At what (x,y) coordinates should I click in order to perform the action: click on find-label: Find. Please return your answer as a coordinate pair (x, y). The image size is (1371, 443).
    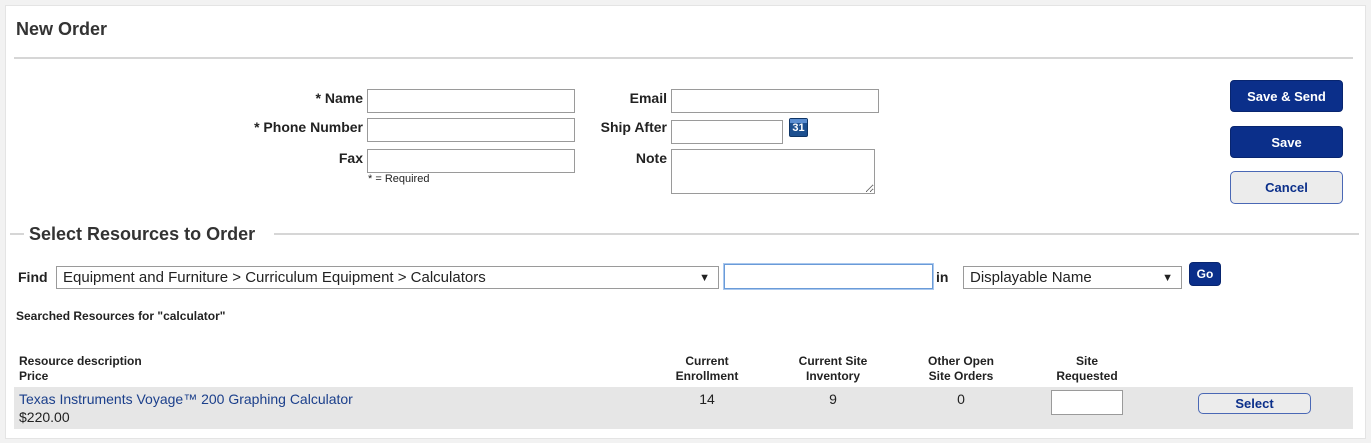
    Looking at the image, I should click on (33, 277).